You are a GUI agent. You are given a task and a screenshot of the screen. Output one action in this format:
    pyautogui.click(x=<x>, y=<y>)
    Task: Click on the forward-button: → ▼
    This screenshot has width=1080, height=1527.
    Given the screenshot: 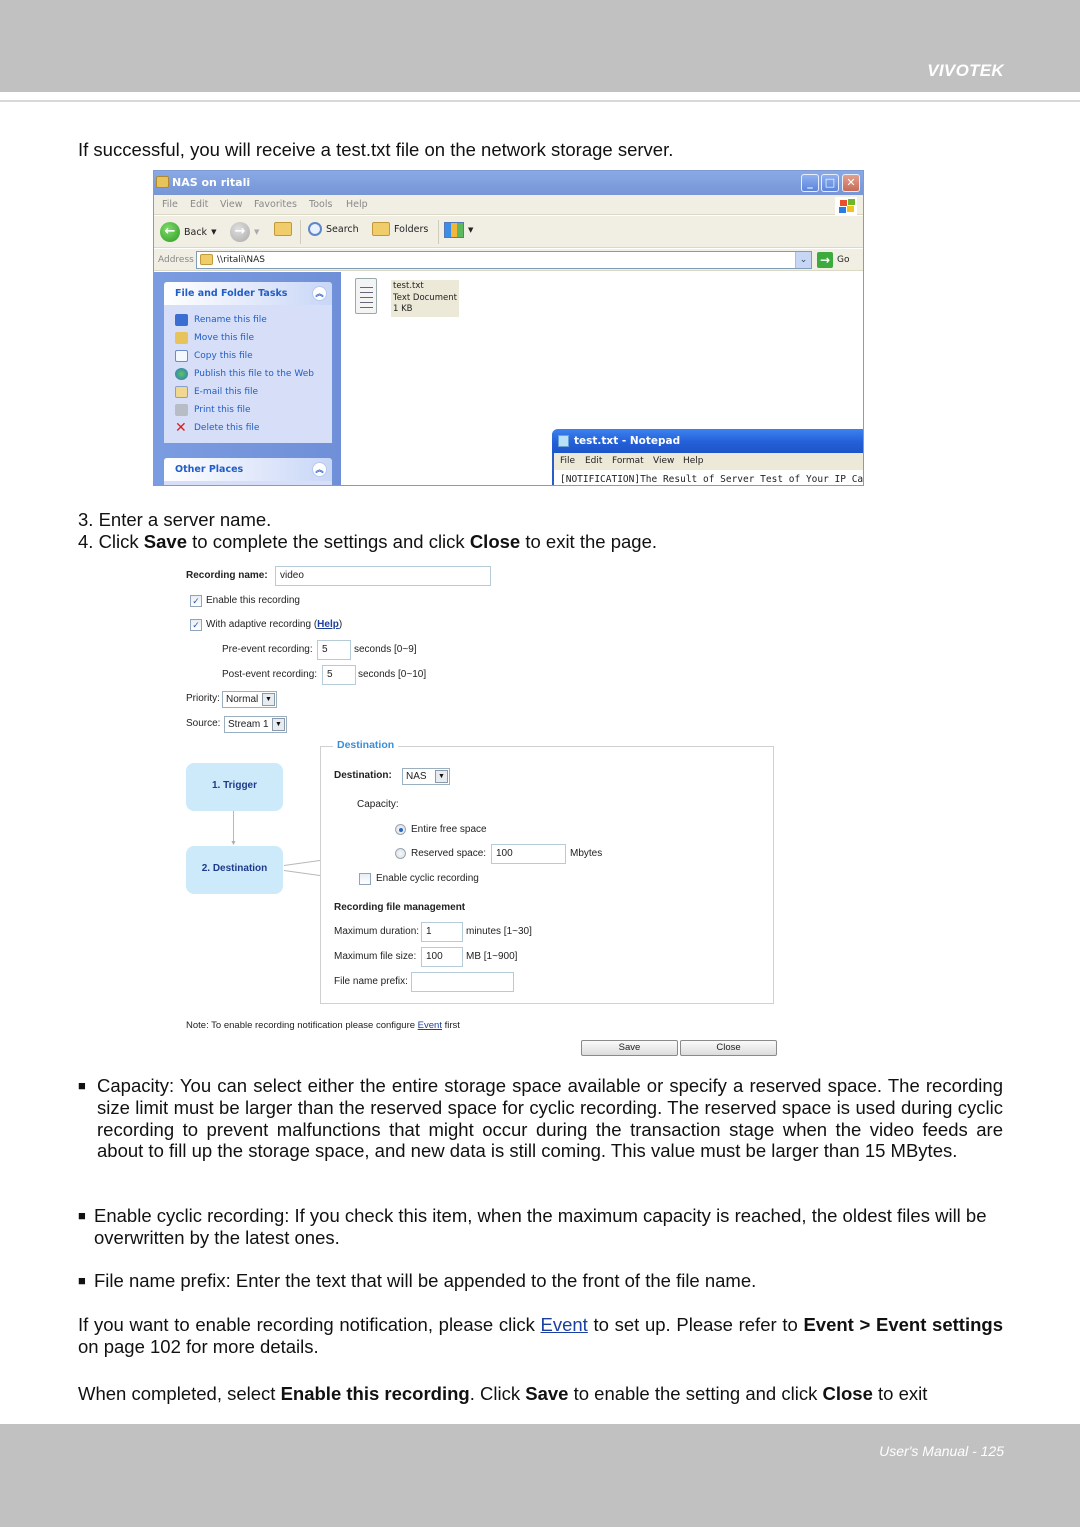 What is the action you would take?
    pyautogui.click(x=244, y=232)
    